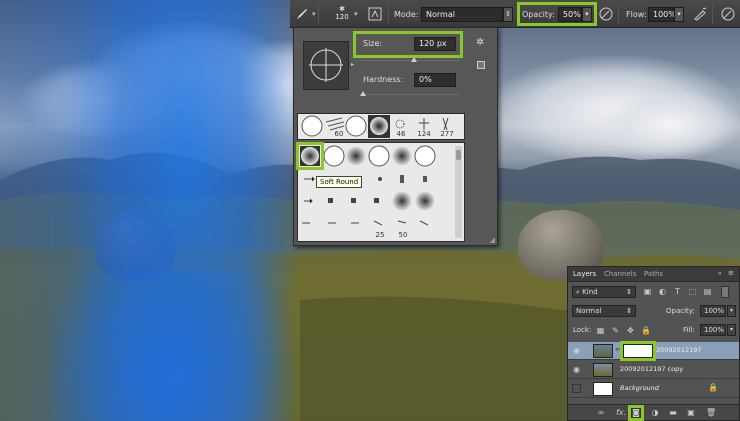  Describe the element at coordinates (411, 94) in the screenshot. I see `hardness-slider-track` at that location.